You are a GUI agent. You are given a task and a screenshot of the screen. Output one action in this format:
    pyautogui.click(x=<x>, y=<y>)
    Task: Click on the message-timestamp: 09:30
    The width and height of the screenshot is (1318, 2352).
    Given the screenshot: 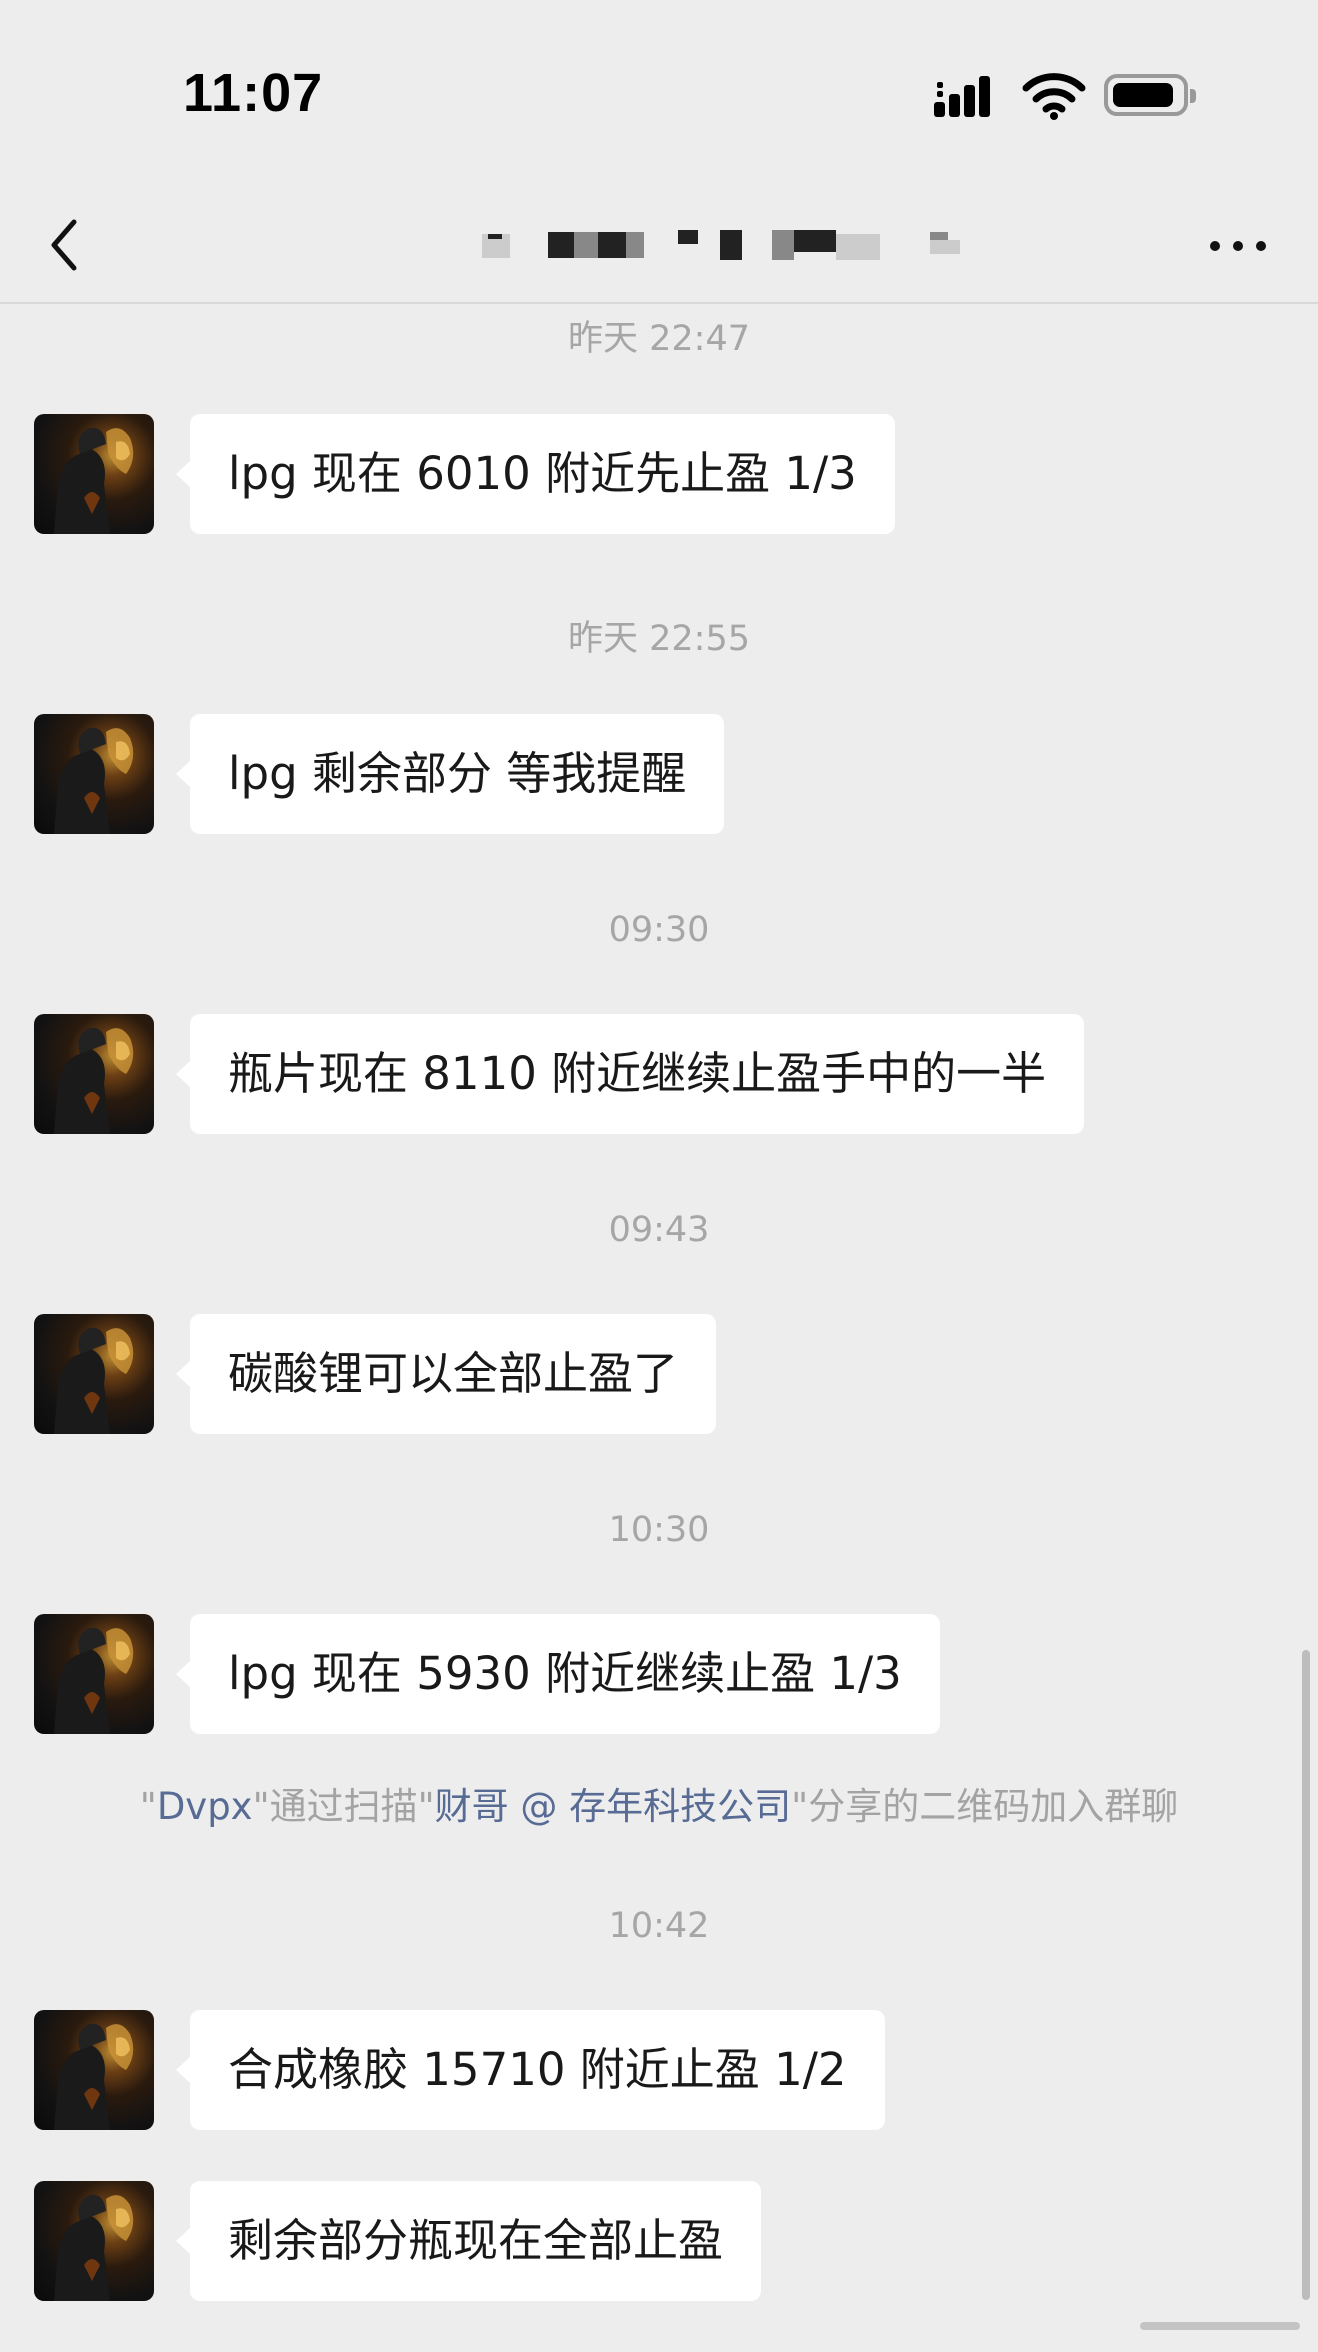 What is the action you would take?
    pyautogui.click(x=659, y=930)
    